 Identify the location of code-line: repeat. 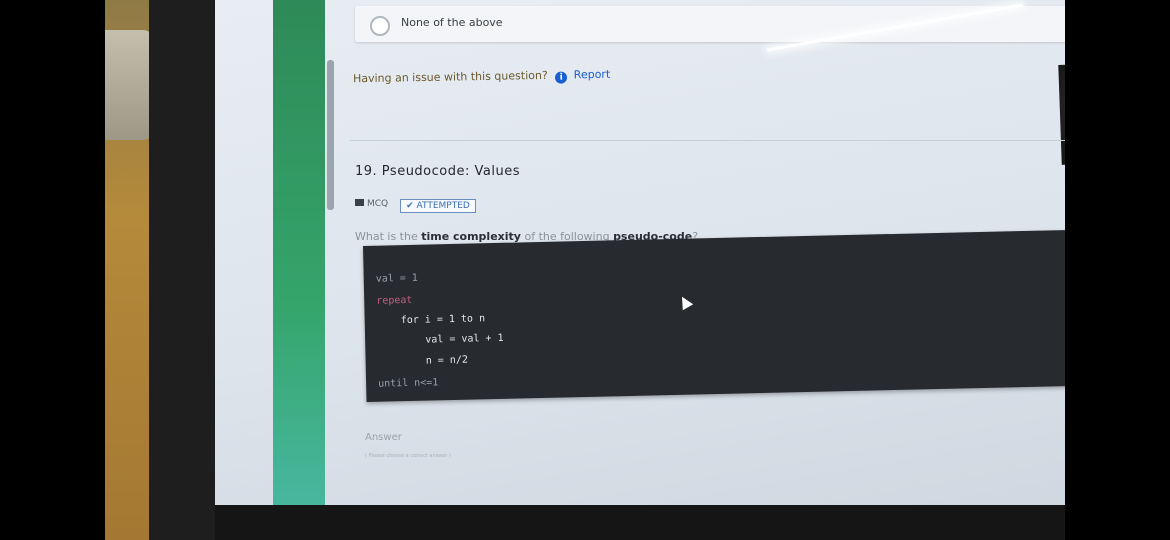
(394, 300).